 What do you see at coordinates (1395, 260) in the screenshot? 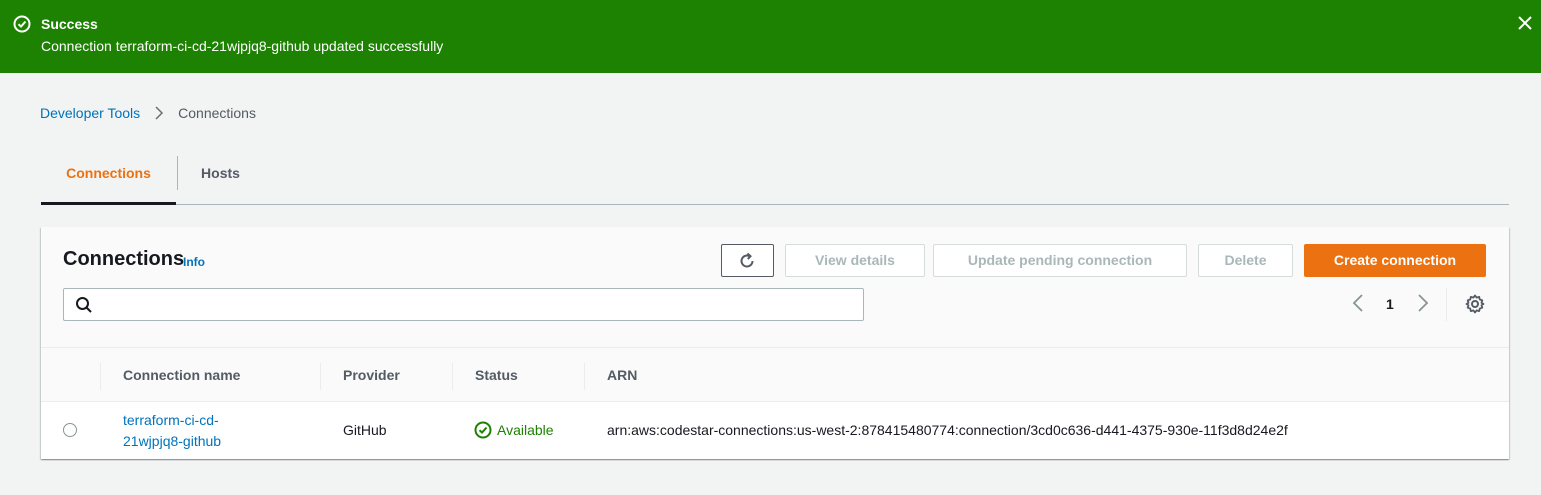
I see `create-connection-button: Create connection` at bounding box center [1395, 260].